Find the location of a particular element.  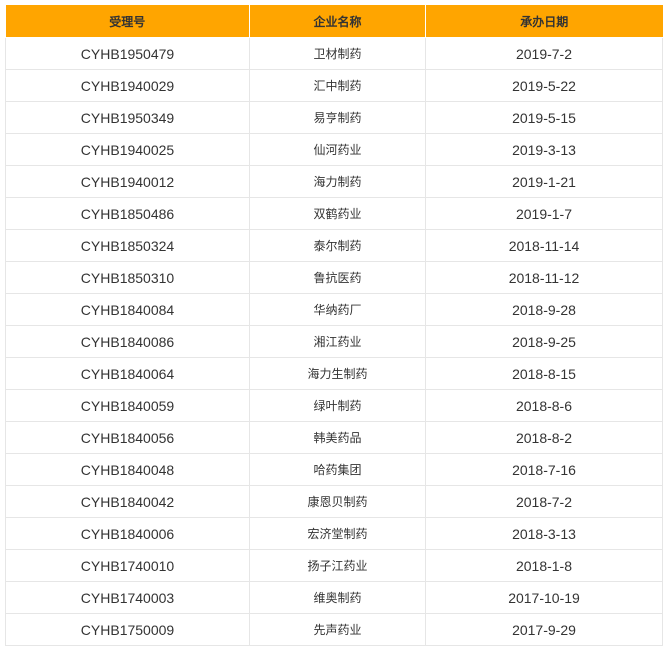

table-row: CYHB1840084 华纳药厂 2018-9-28 is located at coordinates (334, 309).